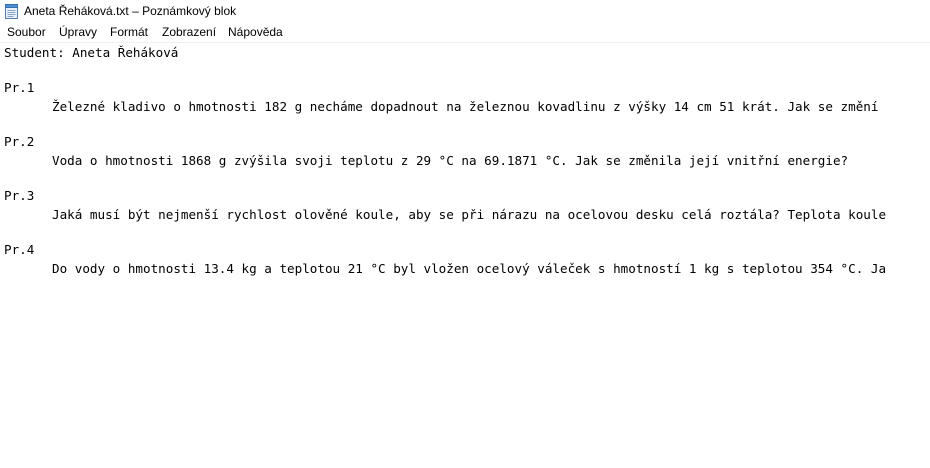 This screenshot has width=930, height=468. I want to click on student-line: Student: Aneta Řeháková, so click(91, 52).